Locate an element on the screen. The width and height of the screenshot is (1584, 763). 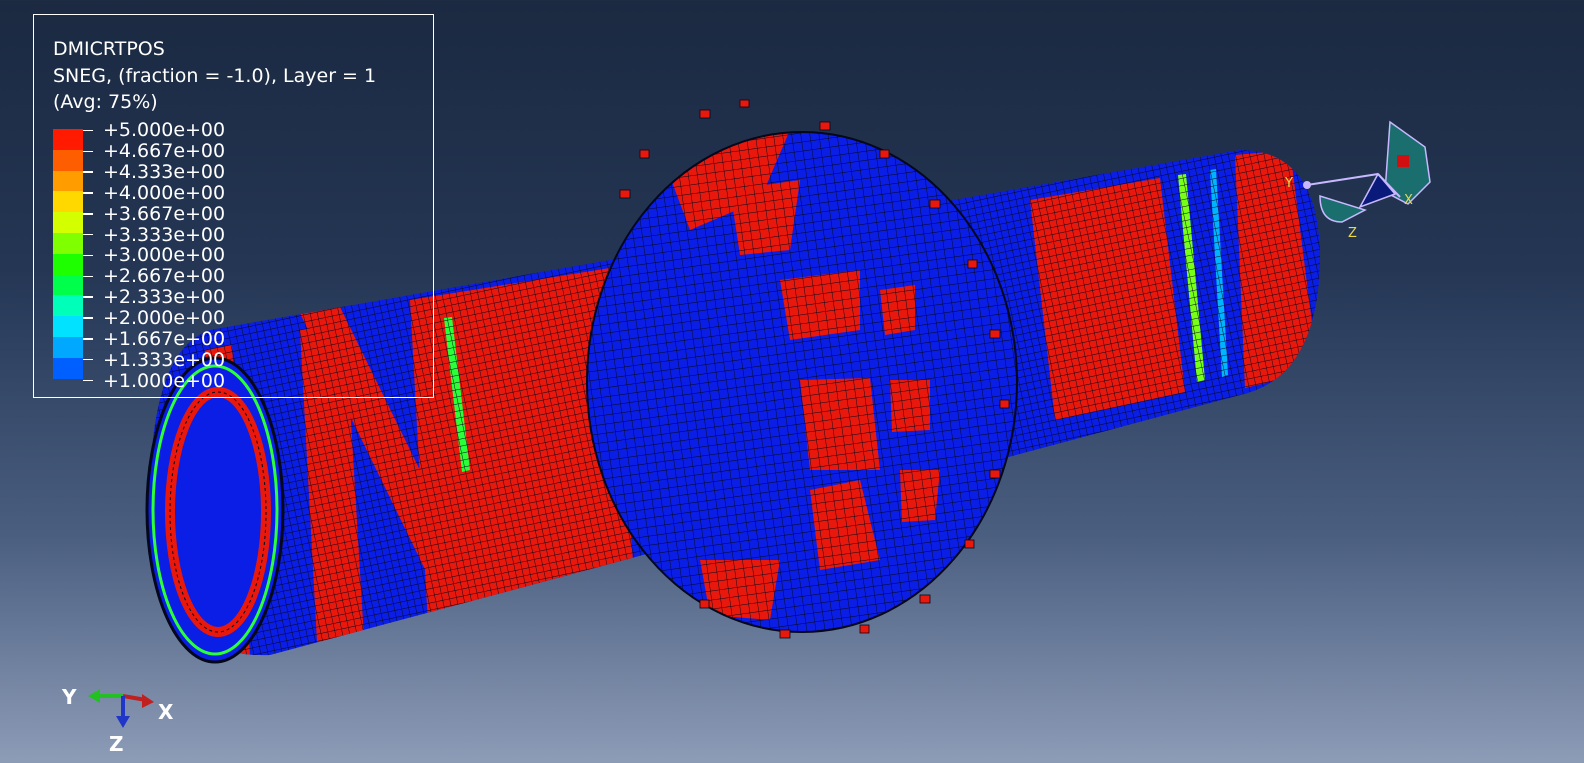
legend-tick: +4.667e+00 is located at coordinates (154, 151).